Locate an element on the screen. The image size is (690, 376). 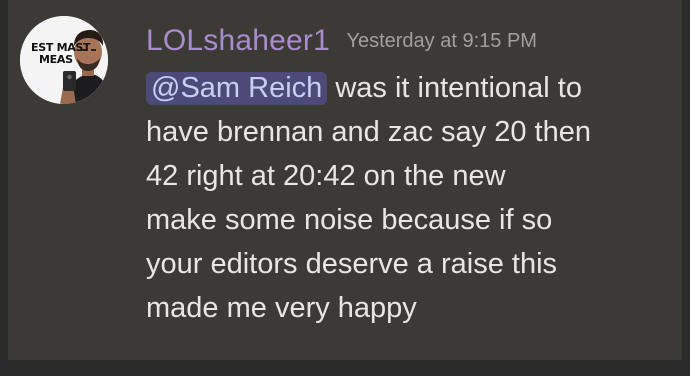
avatar-caption: EST MAST MEAS is located at coordinates (62, 54).